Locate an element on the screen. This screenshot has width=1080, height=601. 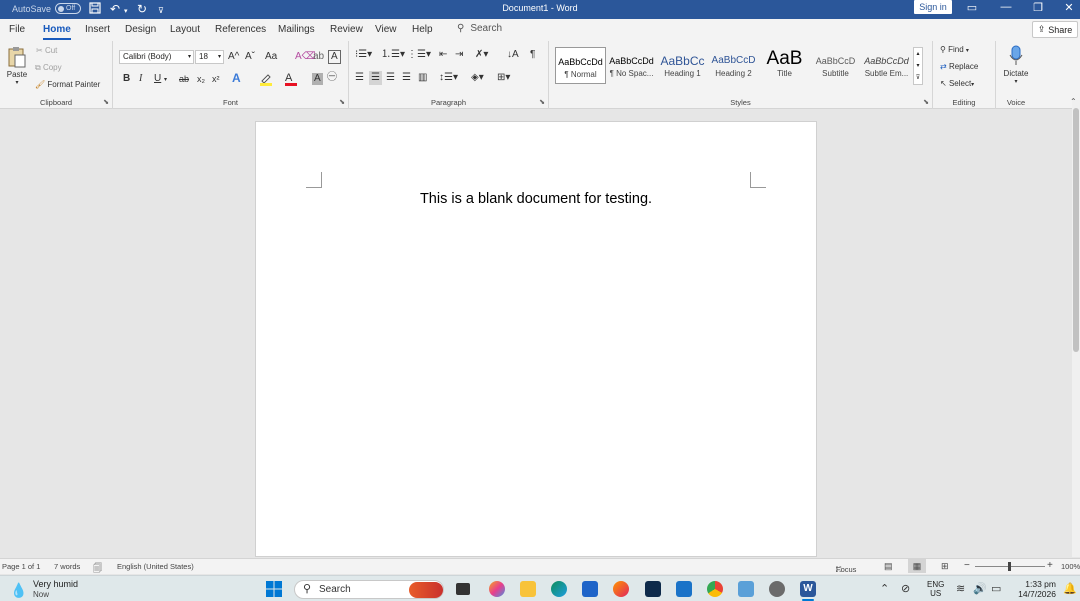
style-title: AaB Title is located at coordinates (784, 65).